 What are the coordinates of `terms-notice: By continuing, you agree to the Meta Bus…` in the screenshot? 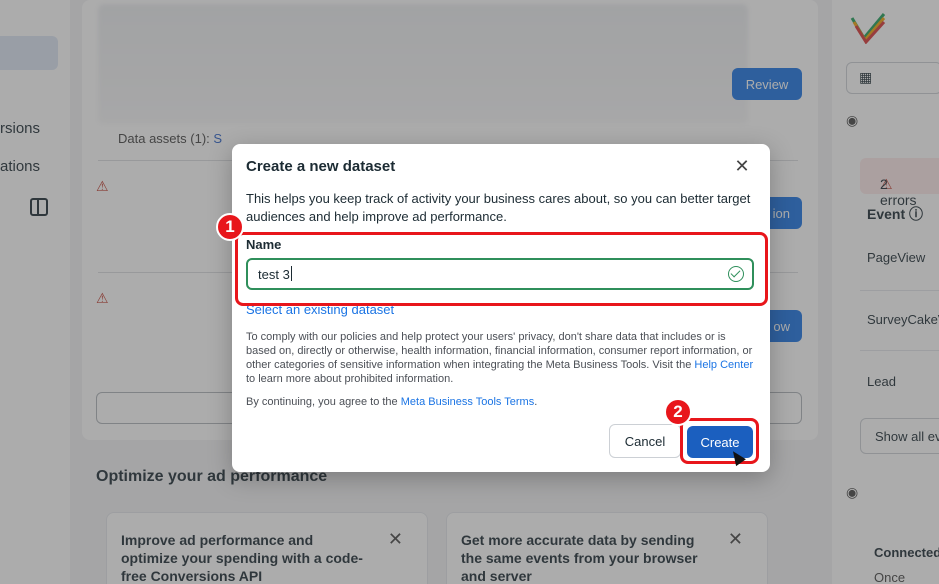 It's located at (391, 402).